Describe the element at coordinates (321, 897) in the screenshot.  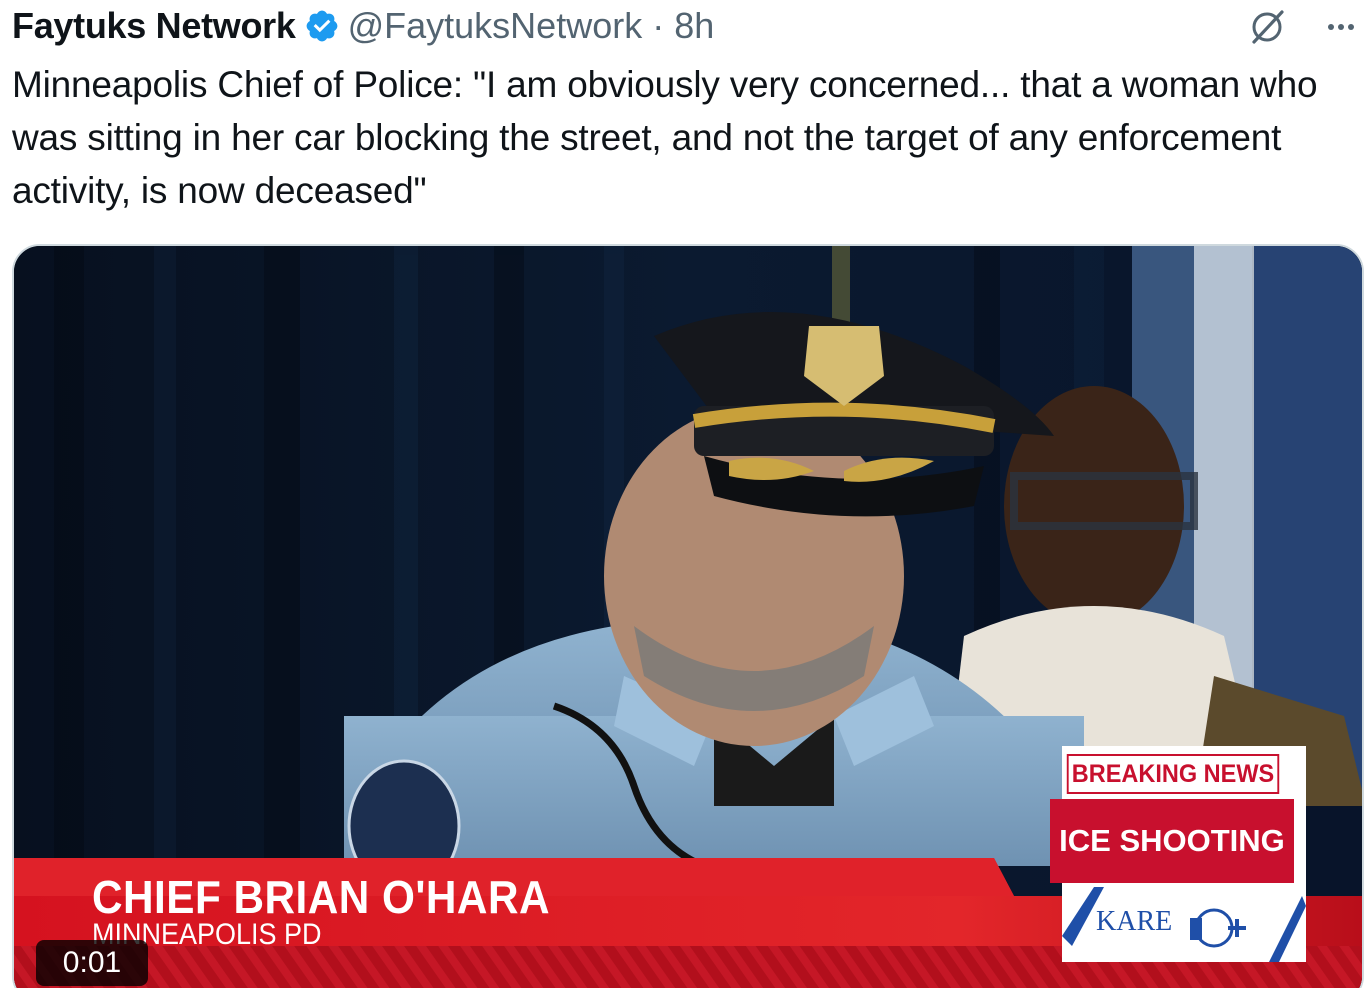
I see `lower-third-name: CHIEF BRIAN O'HARA` at that location.